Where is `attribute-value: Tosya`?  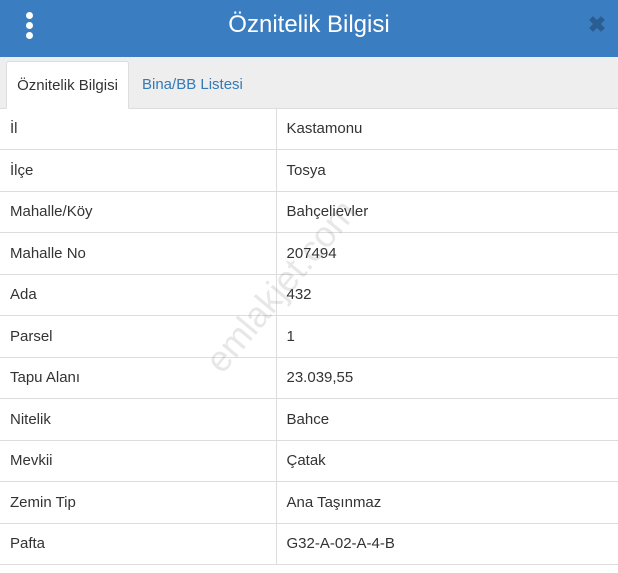 attribute-value: Tosya is located at coordinates (447, 170).